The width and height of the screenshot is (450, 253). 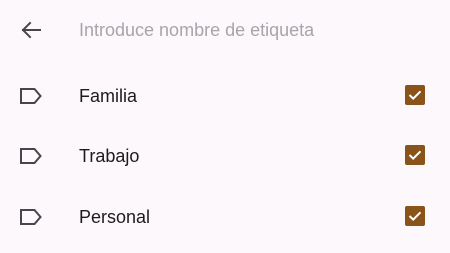 What do you see at coordinates (249, 30) in the screenshot?
I see `label-name-input` at bounding box center [249, 30].